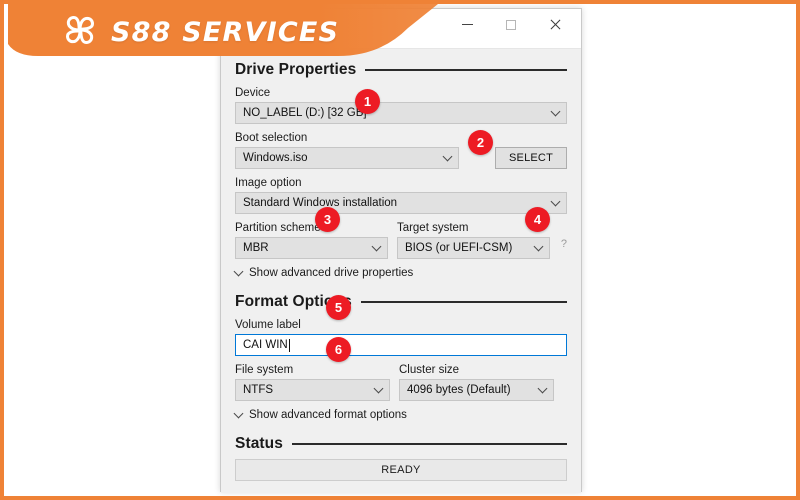  Describe the element at coordinates (256, 248) in the screenshot. I see `partition-scheme-value: MBR` at that location.